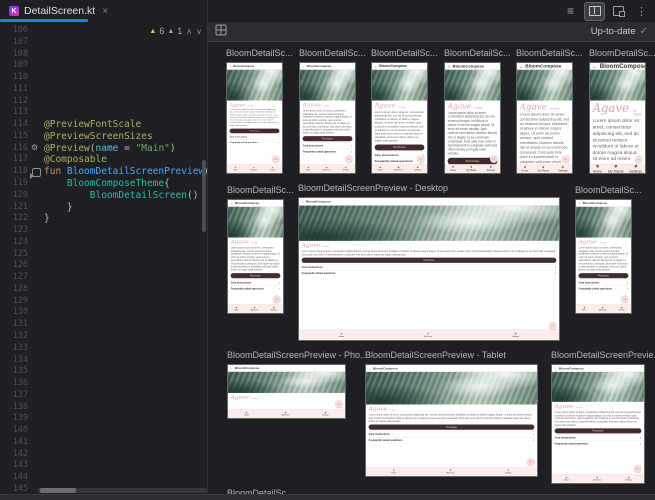 Image resolution: width=655 pixels, height=500 pixels. What do you see at coordinates (107, 148) in the screenshot?
I see `code-token: name` at bounding box center [107, 148].